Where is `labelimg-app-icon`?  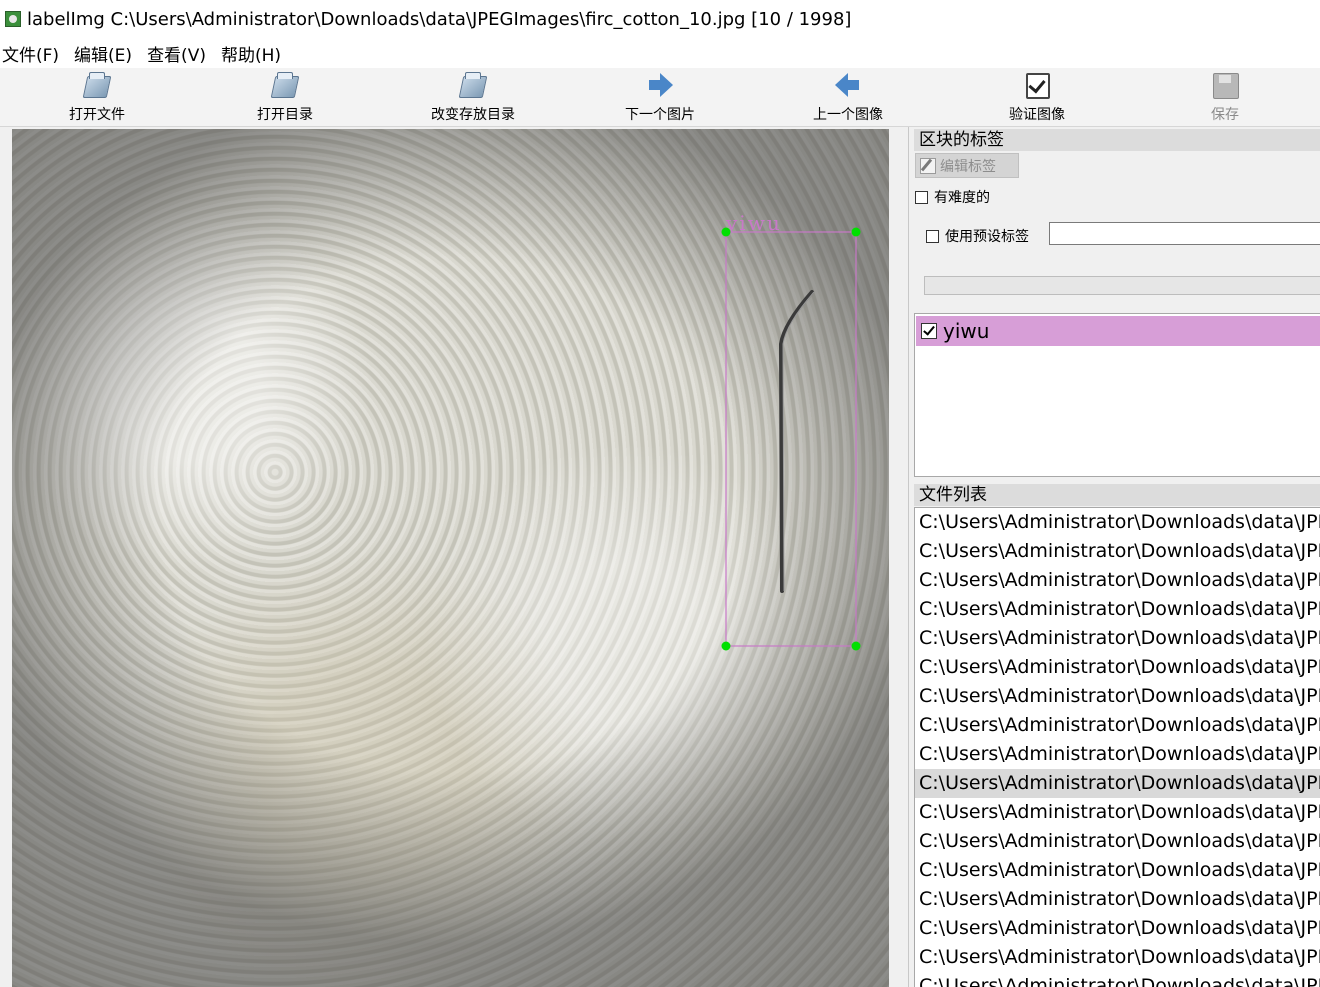
labelimg-app-icon is located at coordinates (13, 19).